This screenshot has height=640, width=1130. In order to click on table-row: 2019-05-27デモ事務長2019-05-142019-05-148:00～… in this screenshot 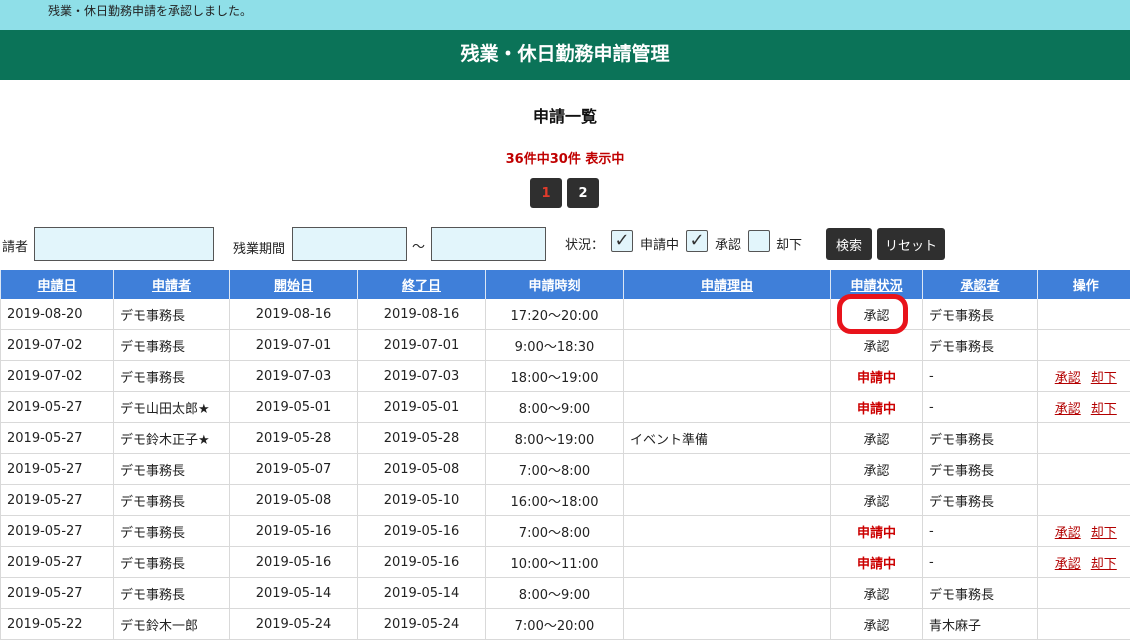, I will do `click(565, 593)`.